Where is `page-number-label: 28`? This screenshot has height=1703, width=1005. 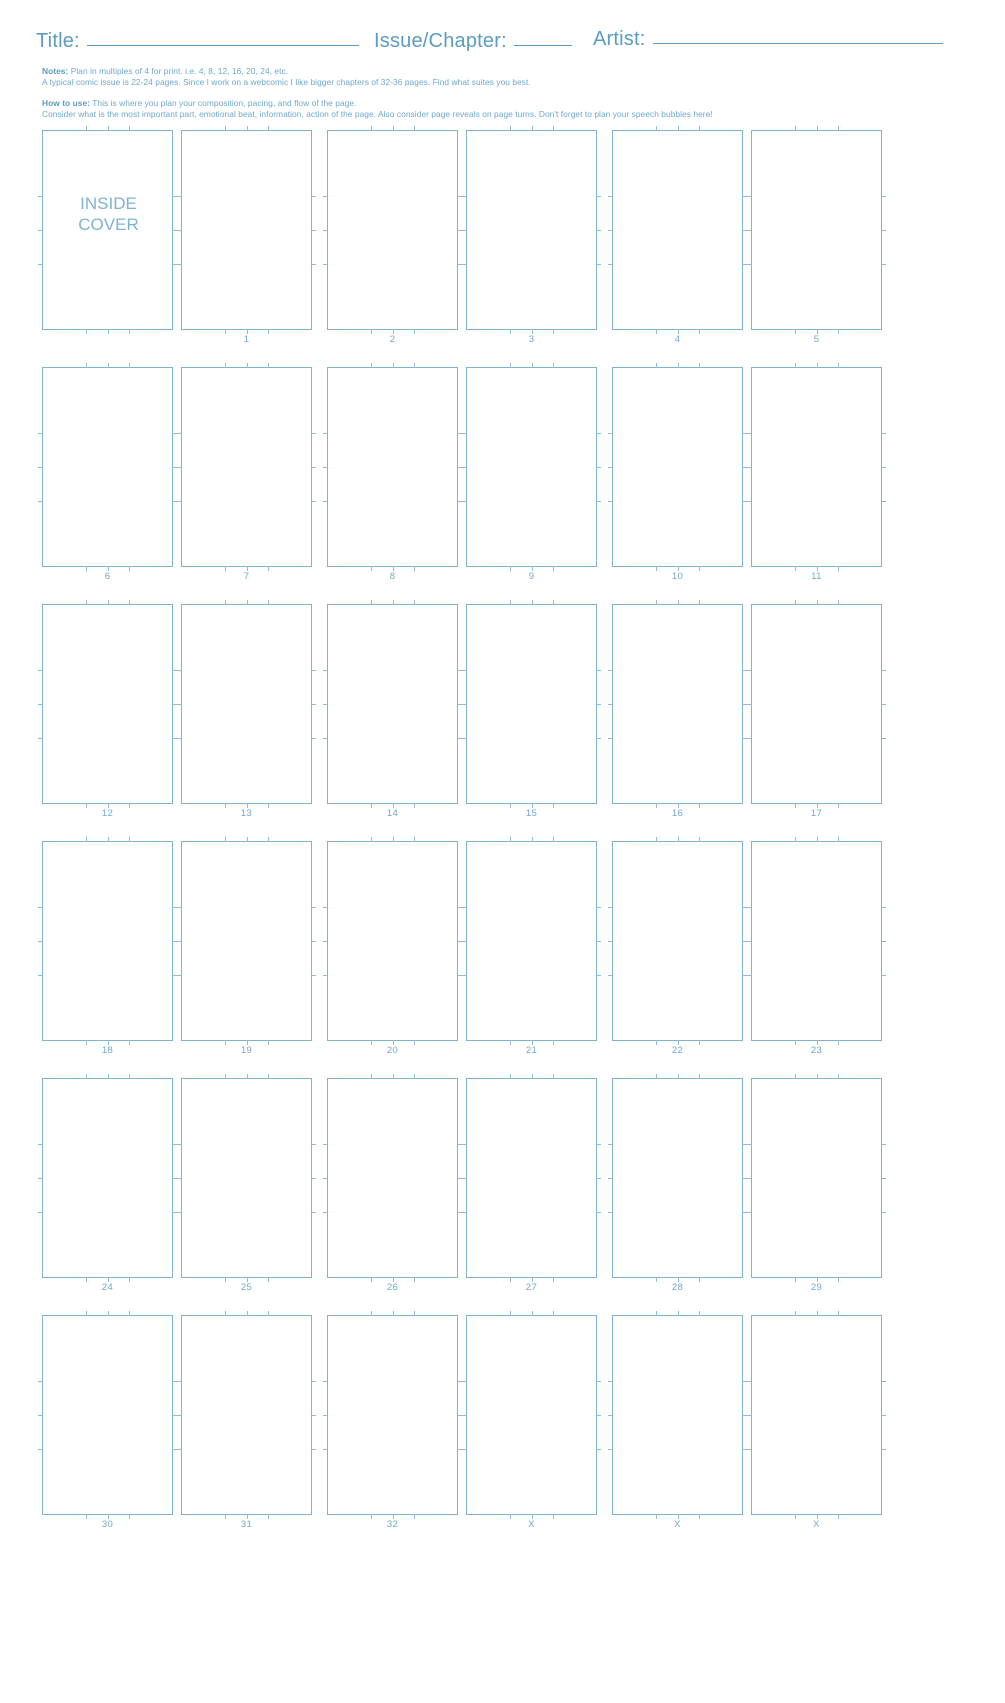 page-number-label: 28 is located at coordinates (677, 1287).